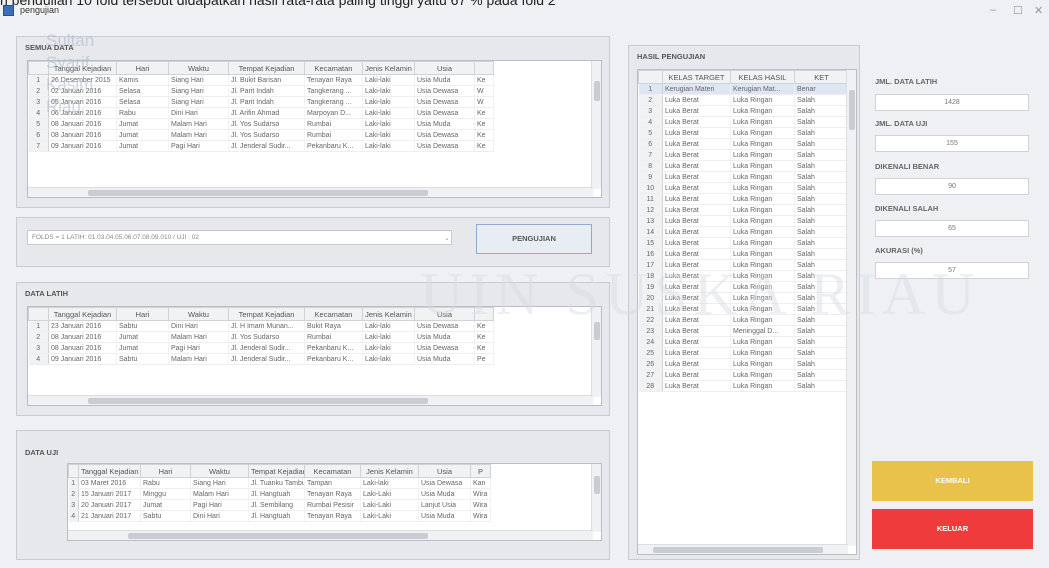 The image size is (1049, 568). Describe the element at coordinates (73, 471) in the screenshot. I see `column-header` at that location.